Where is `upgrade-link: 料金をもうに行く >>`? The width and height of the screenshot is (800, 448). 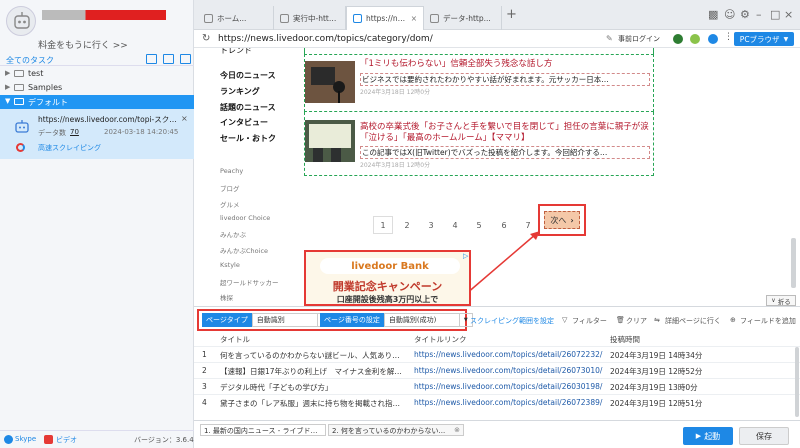 upgrade-link: 料金をもうに行く >> is located at coordinates (83, 44).